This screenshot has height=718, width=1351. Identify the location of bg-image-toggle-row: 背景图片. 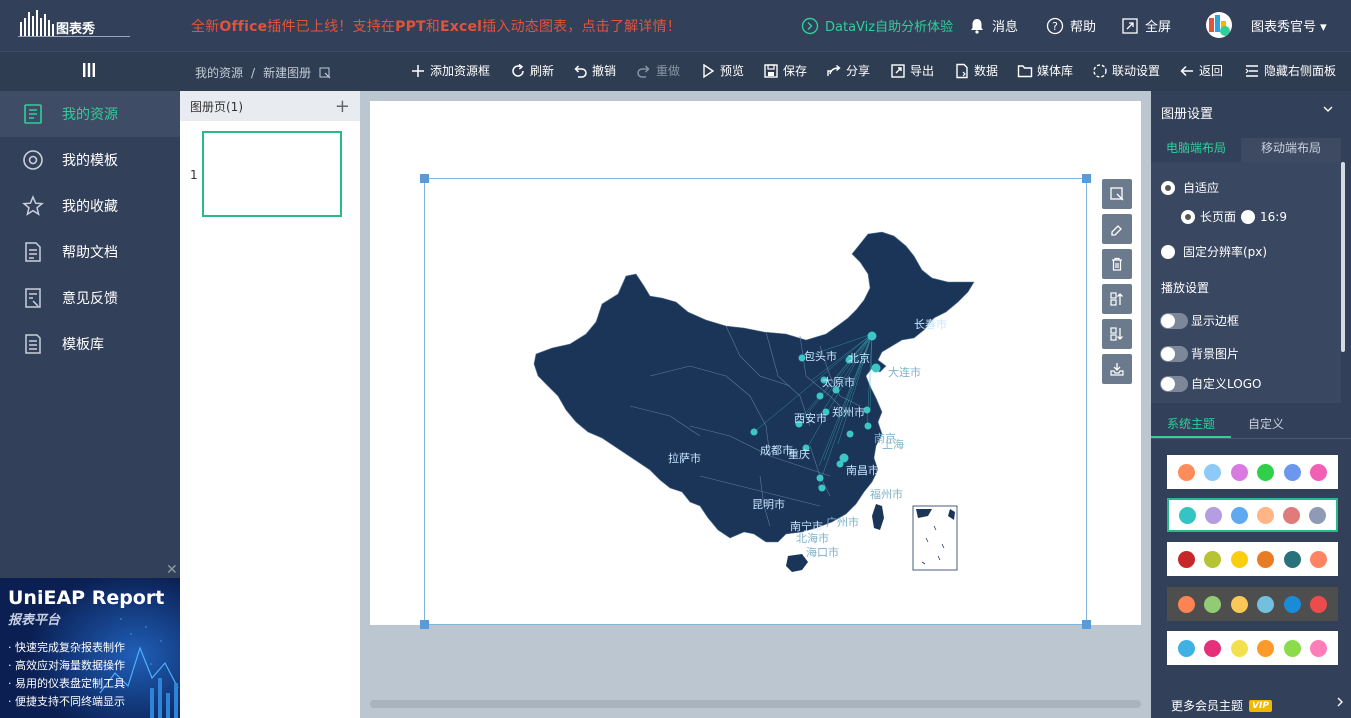
(1199, 353).